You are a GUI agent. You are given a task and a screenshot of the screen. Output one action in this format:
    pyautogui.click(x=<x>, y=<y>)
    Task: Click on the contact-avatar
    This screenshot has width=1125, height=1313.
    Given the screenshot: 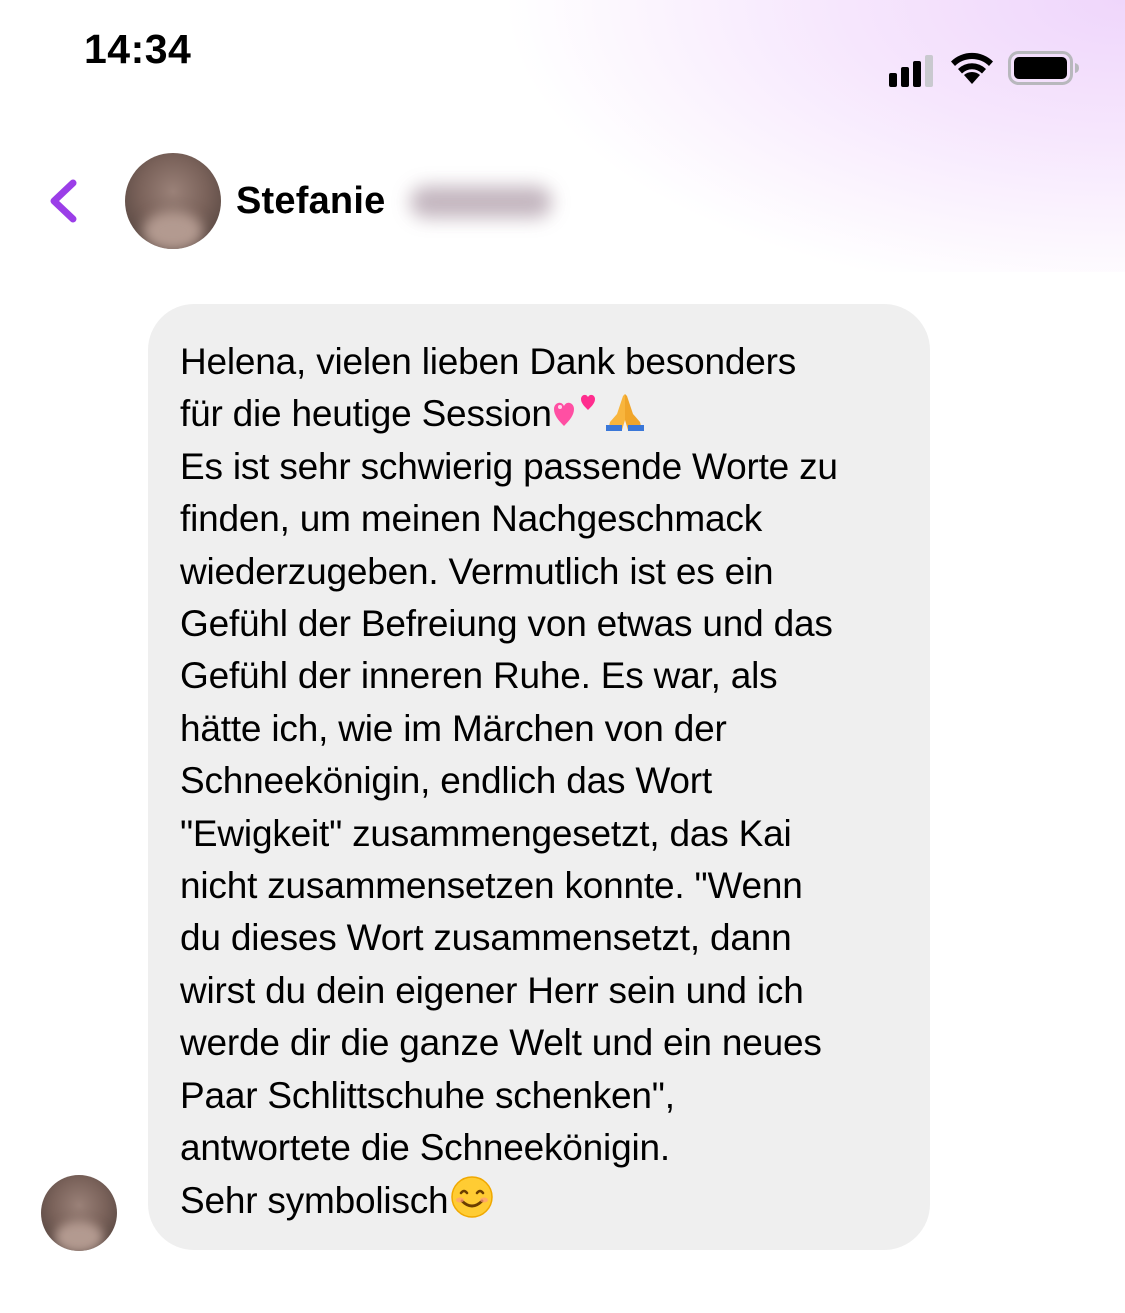 What is the action you would take?
    pyautogui.click(x=173, y=201)
    